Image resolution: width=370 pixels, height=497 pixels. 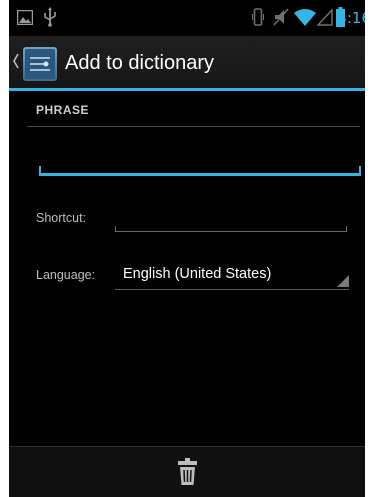 What do you see at coordinates (351, 18) in the screenshot?
I see `clock: 4:16` at bounding box center [351, 18].